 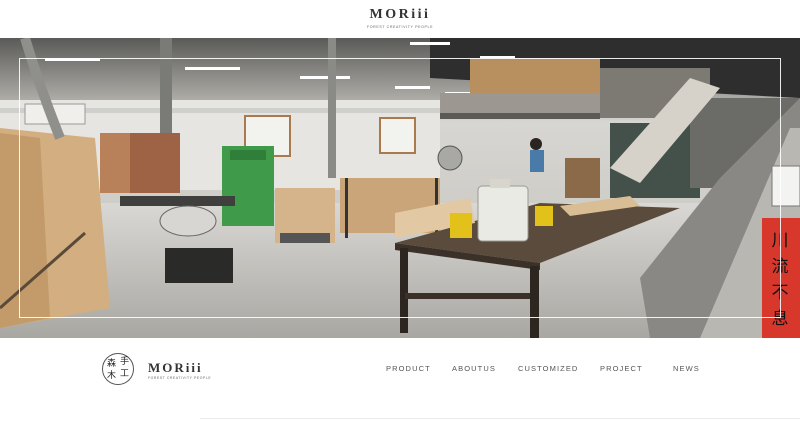 I want to click on header-logo: MORiii FOREST CREATIVITY PEOPLE, so click(x=400, y=18).